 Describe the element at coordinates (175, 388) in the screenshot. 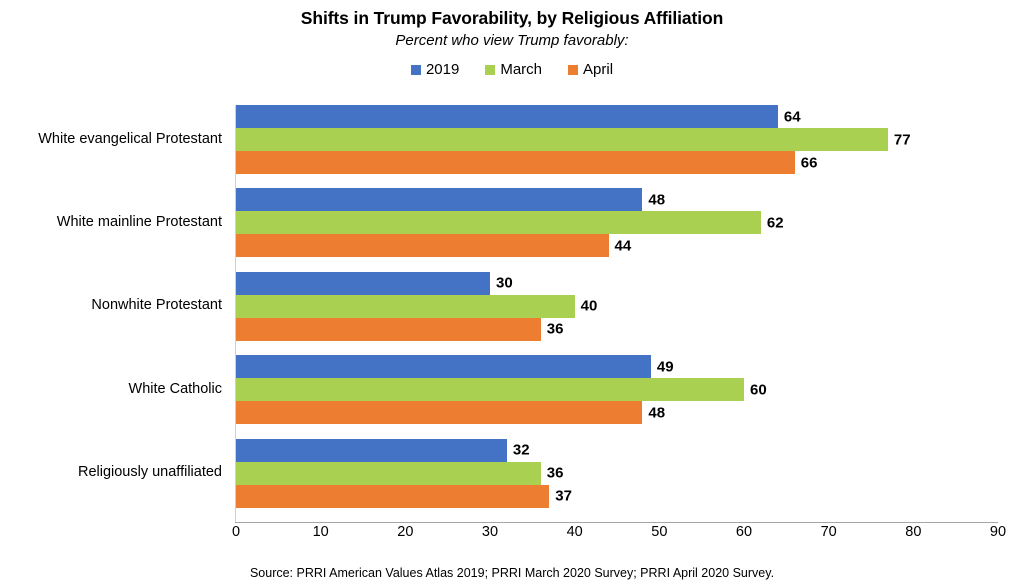

I see `category-label: White Catholic` at that location.